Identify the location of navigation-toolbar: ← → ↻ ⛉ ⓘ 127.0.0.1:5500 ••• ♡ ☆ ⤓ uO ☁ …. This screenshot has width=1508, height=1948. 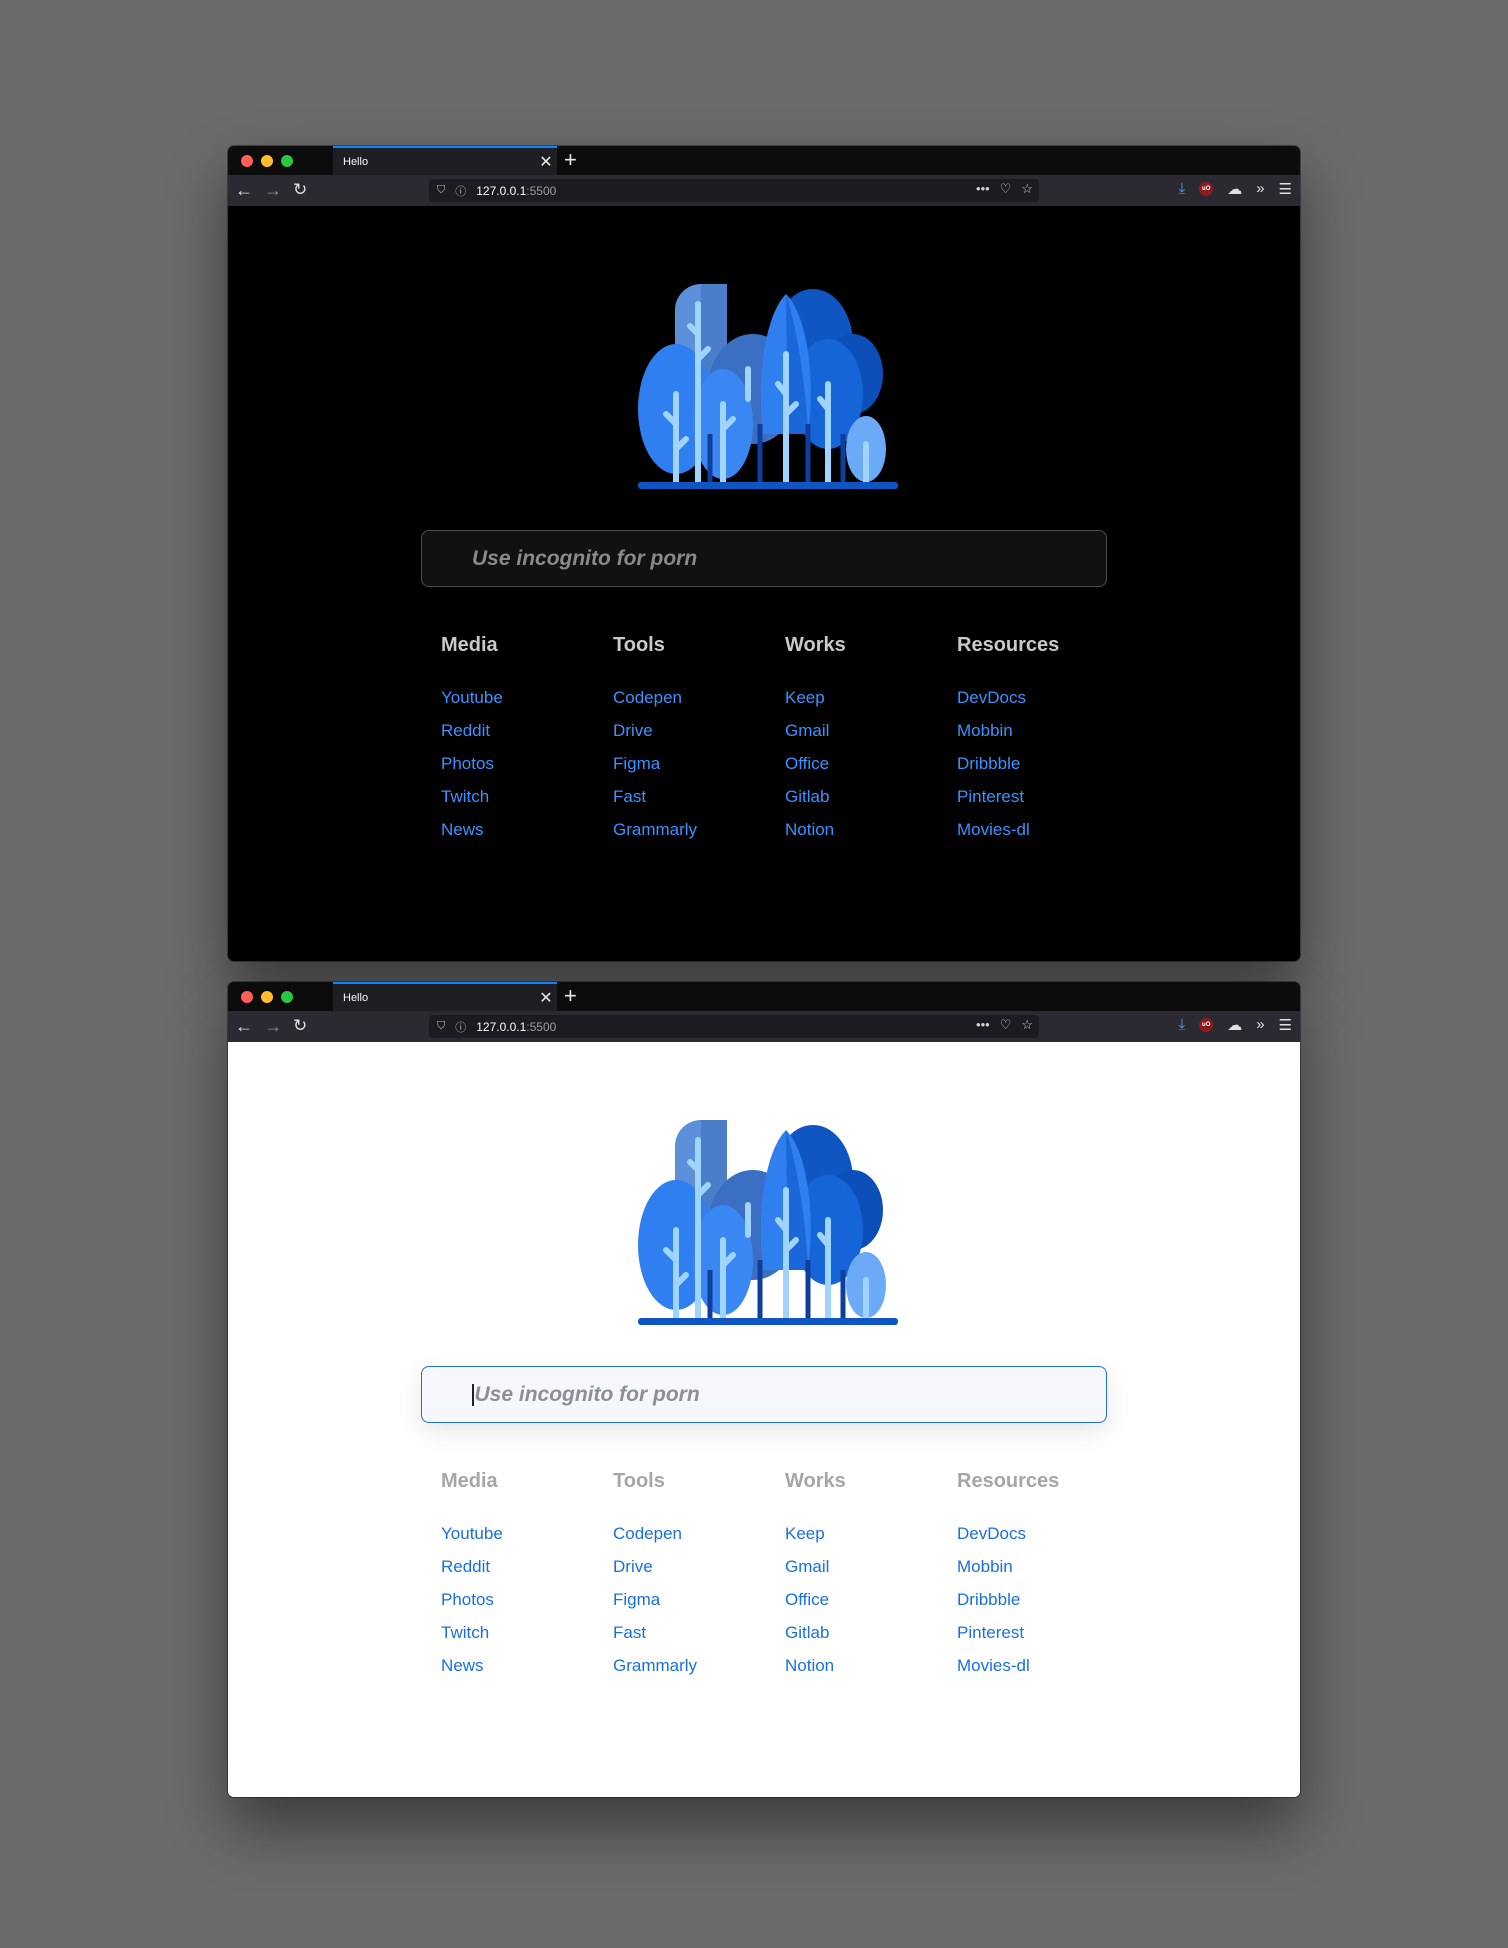
(764, 1027).